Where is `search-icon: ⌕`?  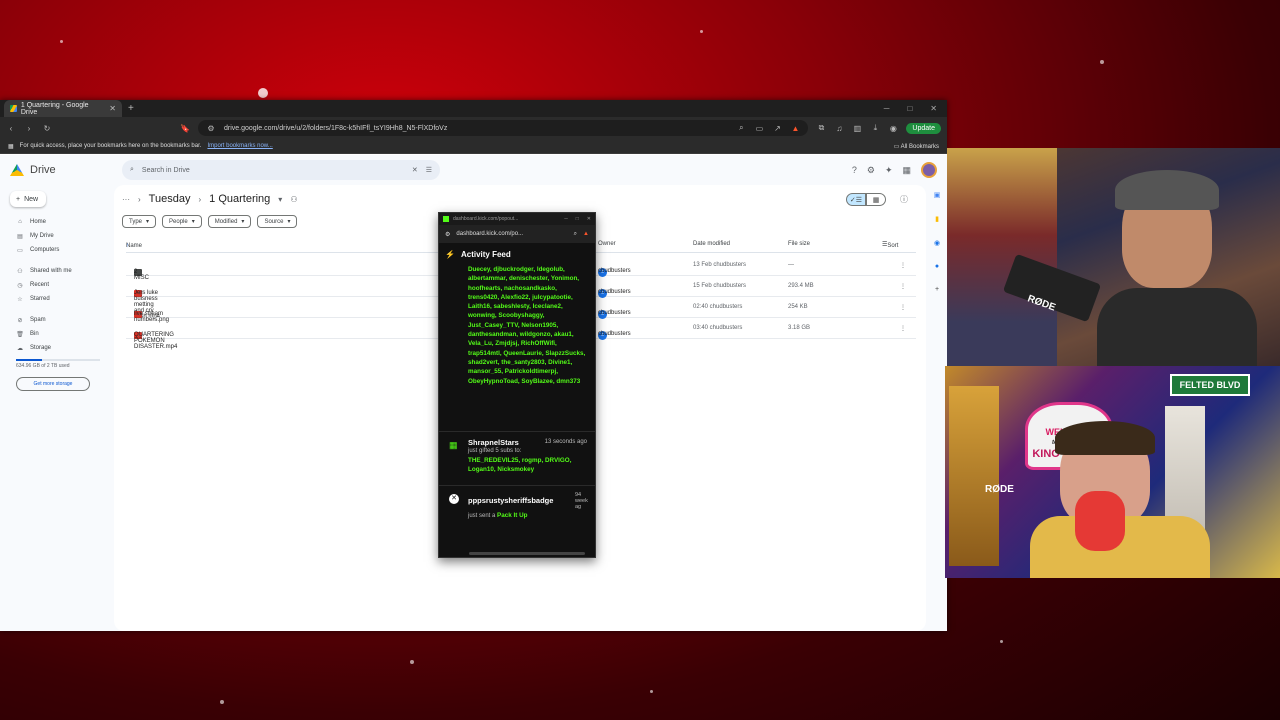 search-icon: ⌕ is located at coordinates (132, 169).